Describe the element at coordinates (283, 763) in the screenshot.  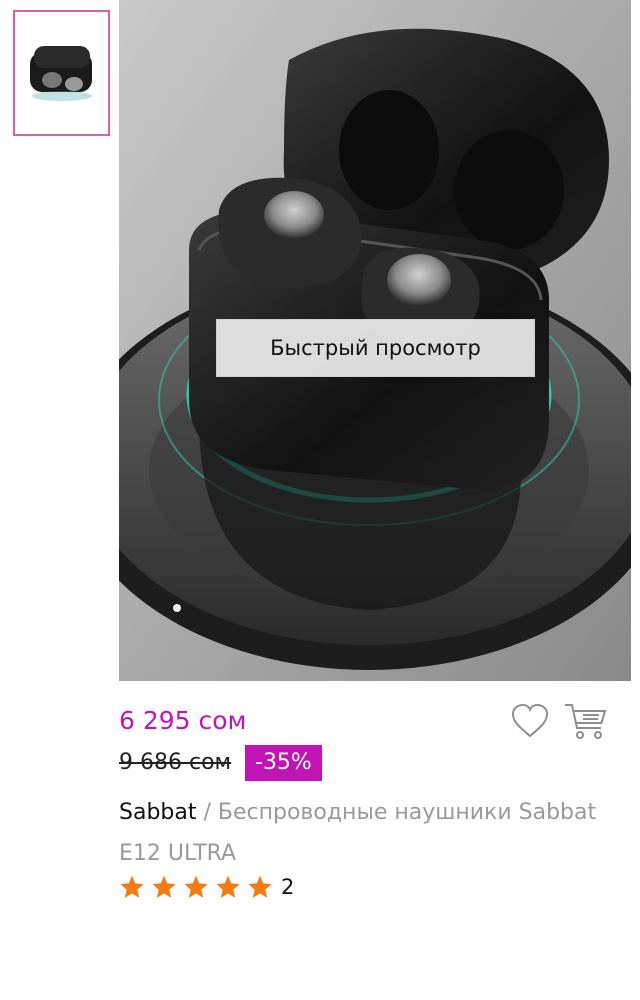
I see `discount-badge: -35%` at that location.